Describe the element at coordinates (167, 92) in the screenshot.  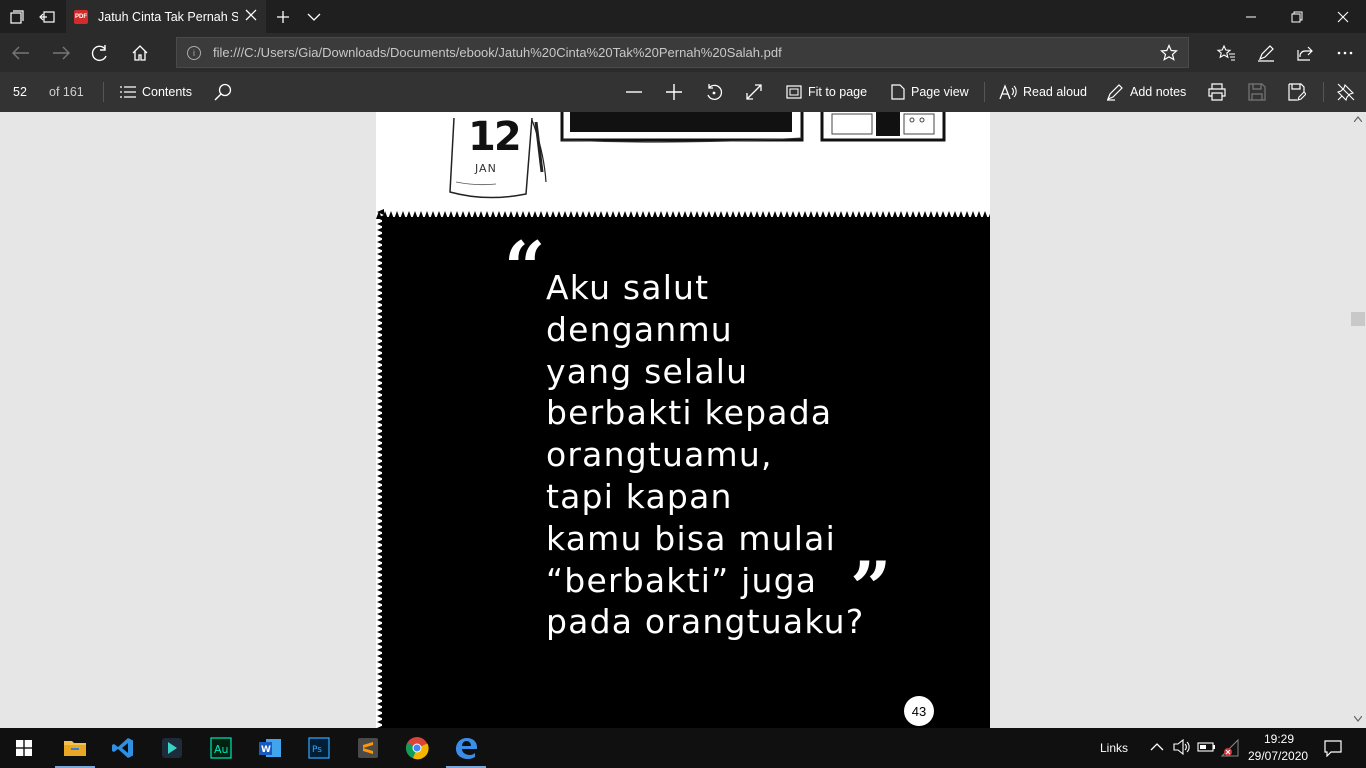
I see `contents-label: Contents` at that location.